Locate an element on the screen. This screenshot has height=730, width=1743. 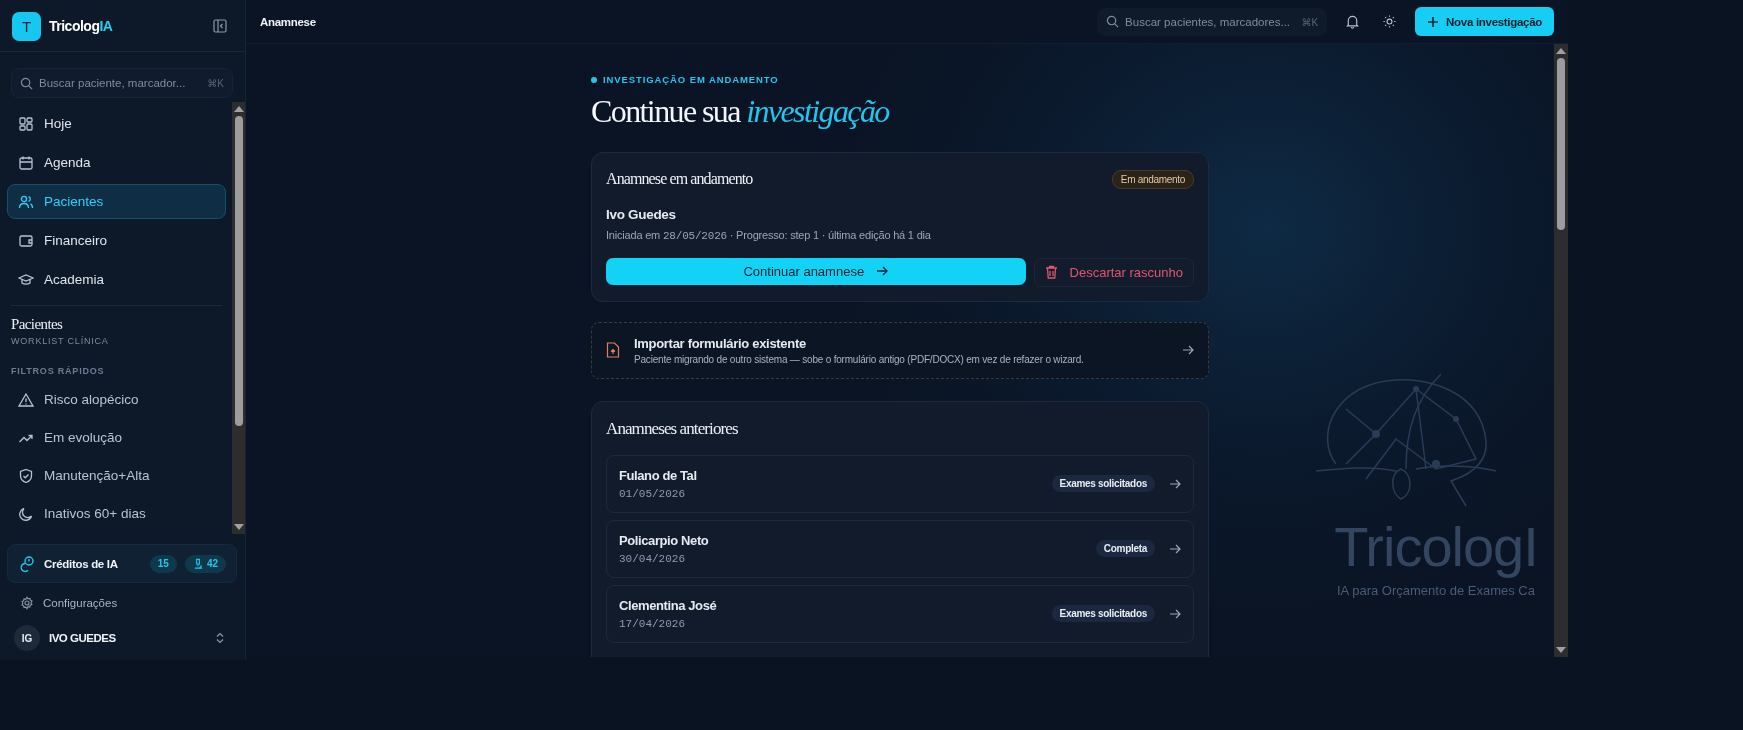
calendar-icon is located at coordinates (26, 162).